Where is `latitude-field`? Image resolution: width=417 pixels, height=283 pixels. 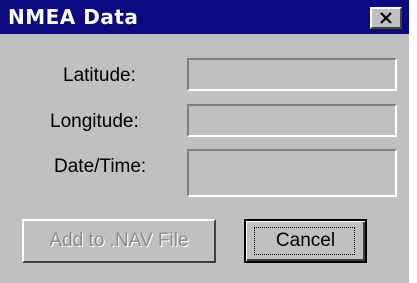 latitude-field is located at coordinates (292, 74).